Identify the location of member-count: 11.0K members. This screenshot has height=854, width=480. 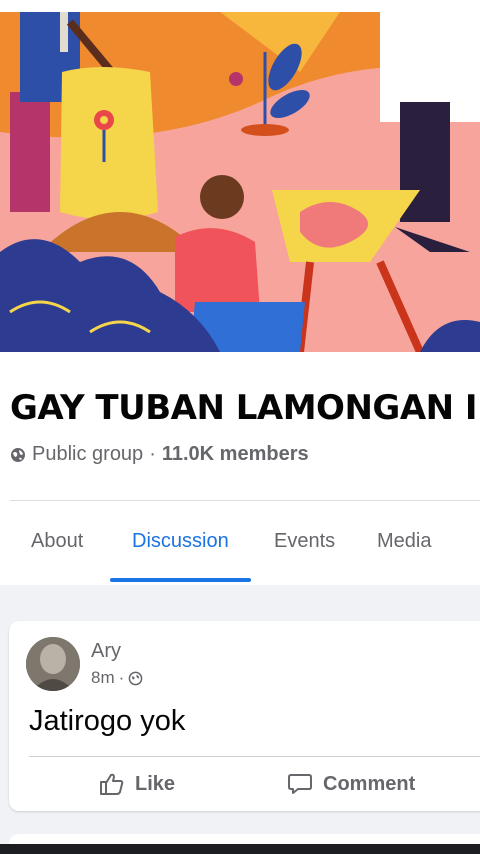
(235, 454).